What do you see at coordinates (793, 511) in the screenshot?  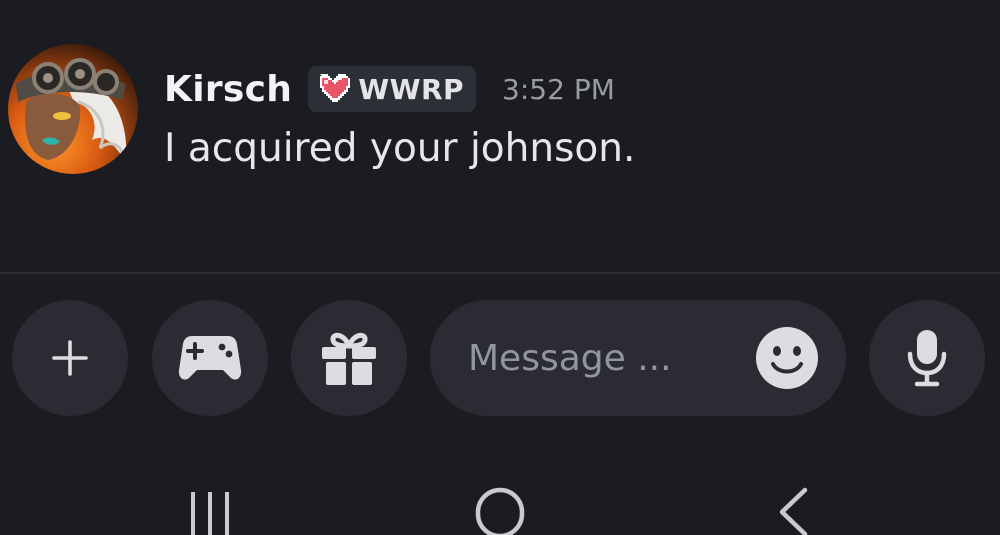 I see `back-icon` at bounding box center [793, 511].